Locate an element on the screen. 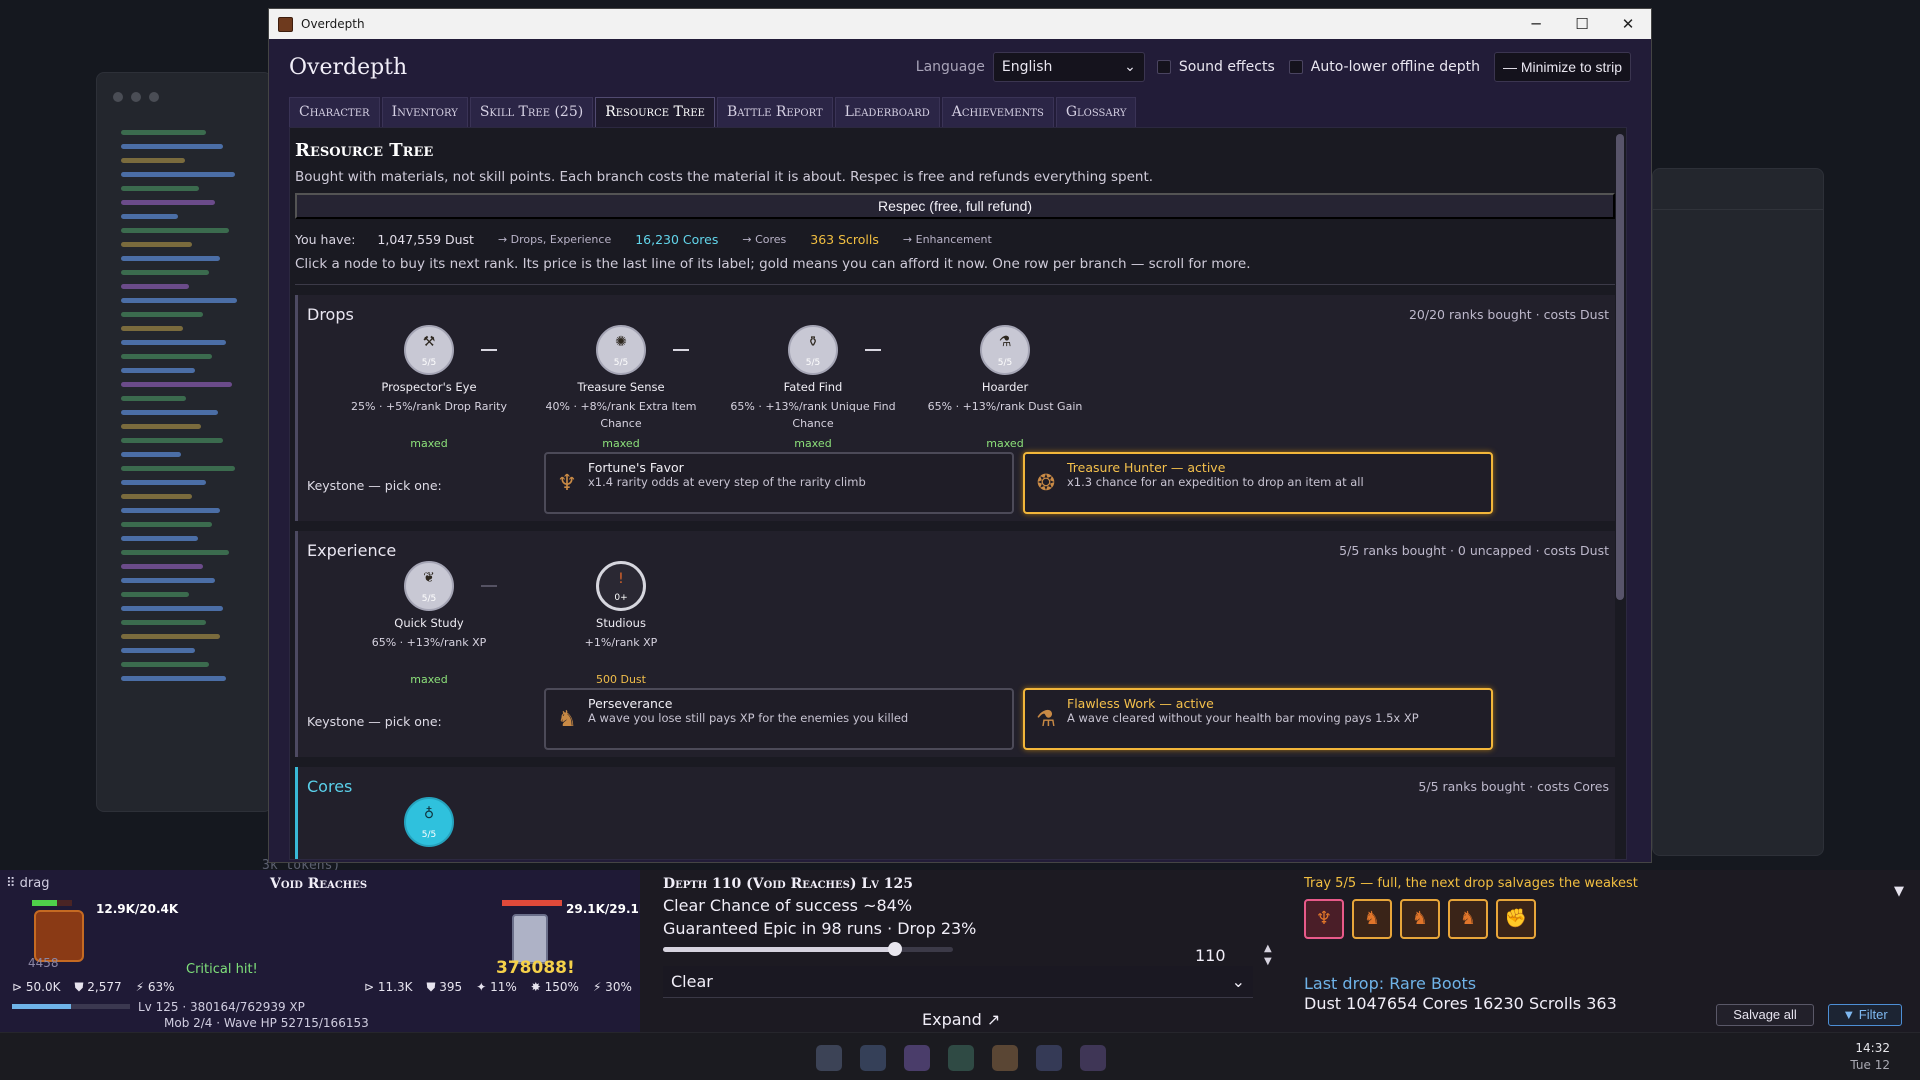 This screenshot has width=1920, height=1080. tab-achievements: Achievements is located at coordinates (997, 112).